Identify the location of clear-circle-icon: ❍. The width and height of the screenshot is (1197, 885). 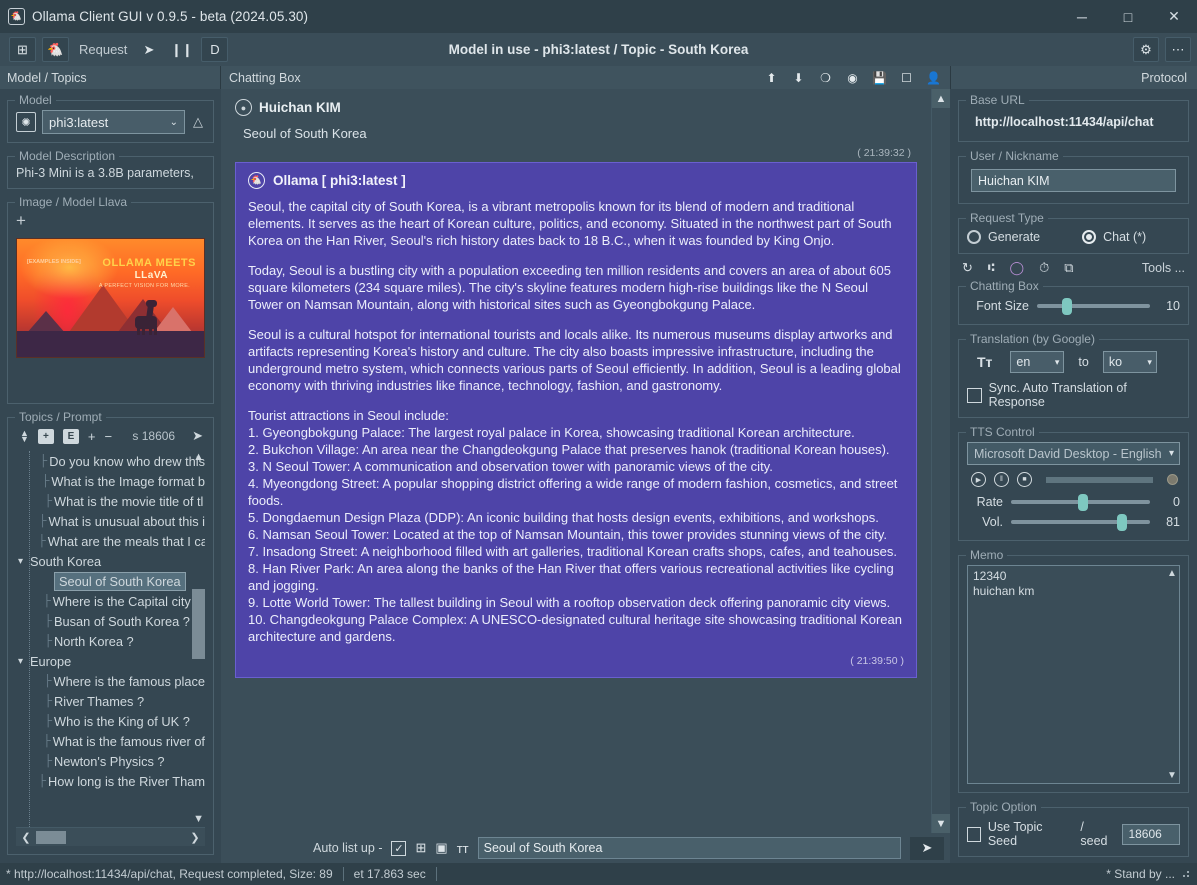
(825, 78).